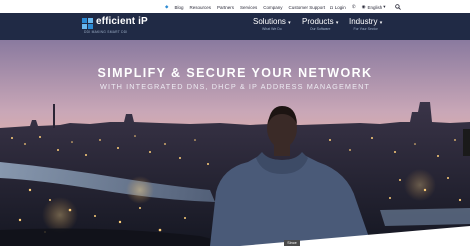 The width and height of the screenshot is (470, 246). Describe the element at coordinates (340, 7) in the screenshot. I see `login-link: Login` at that location.